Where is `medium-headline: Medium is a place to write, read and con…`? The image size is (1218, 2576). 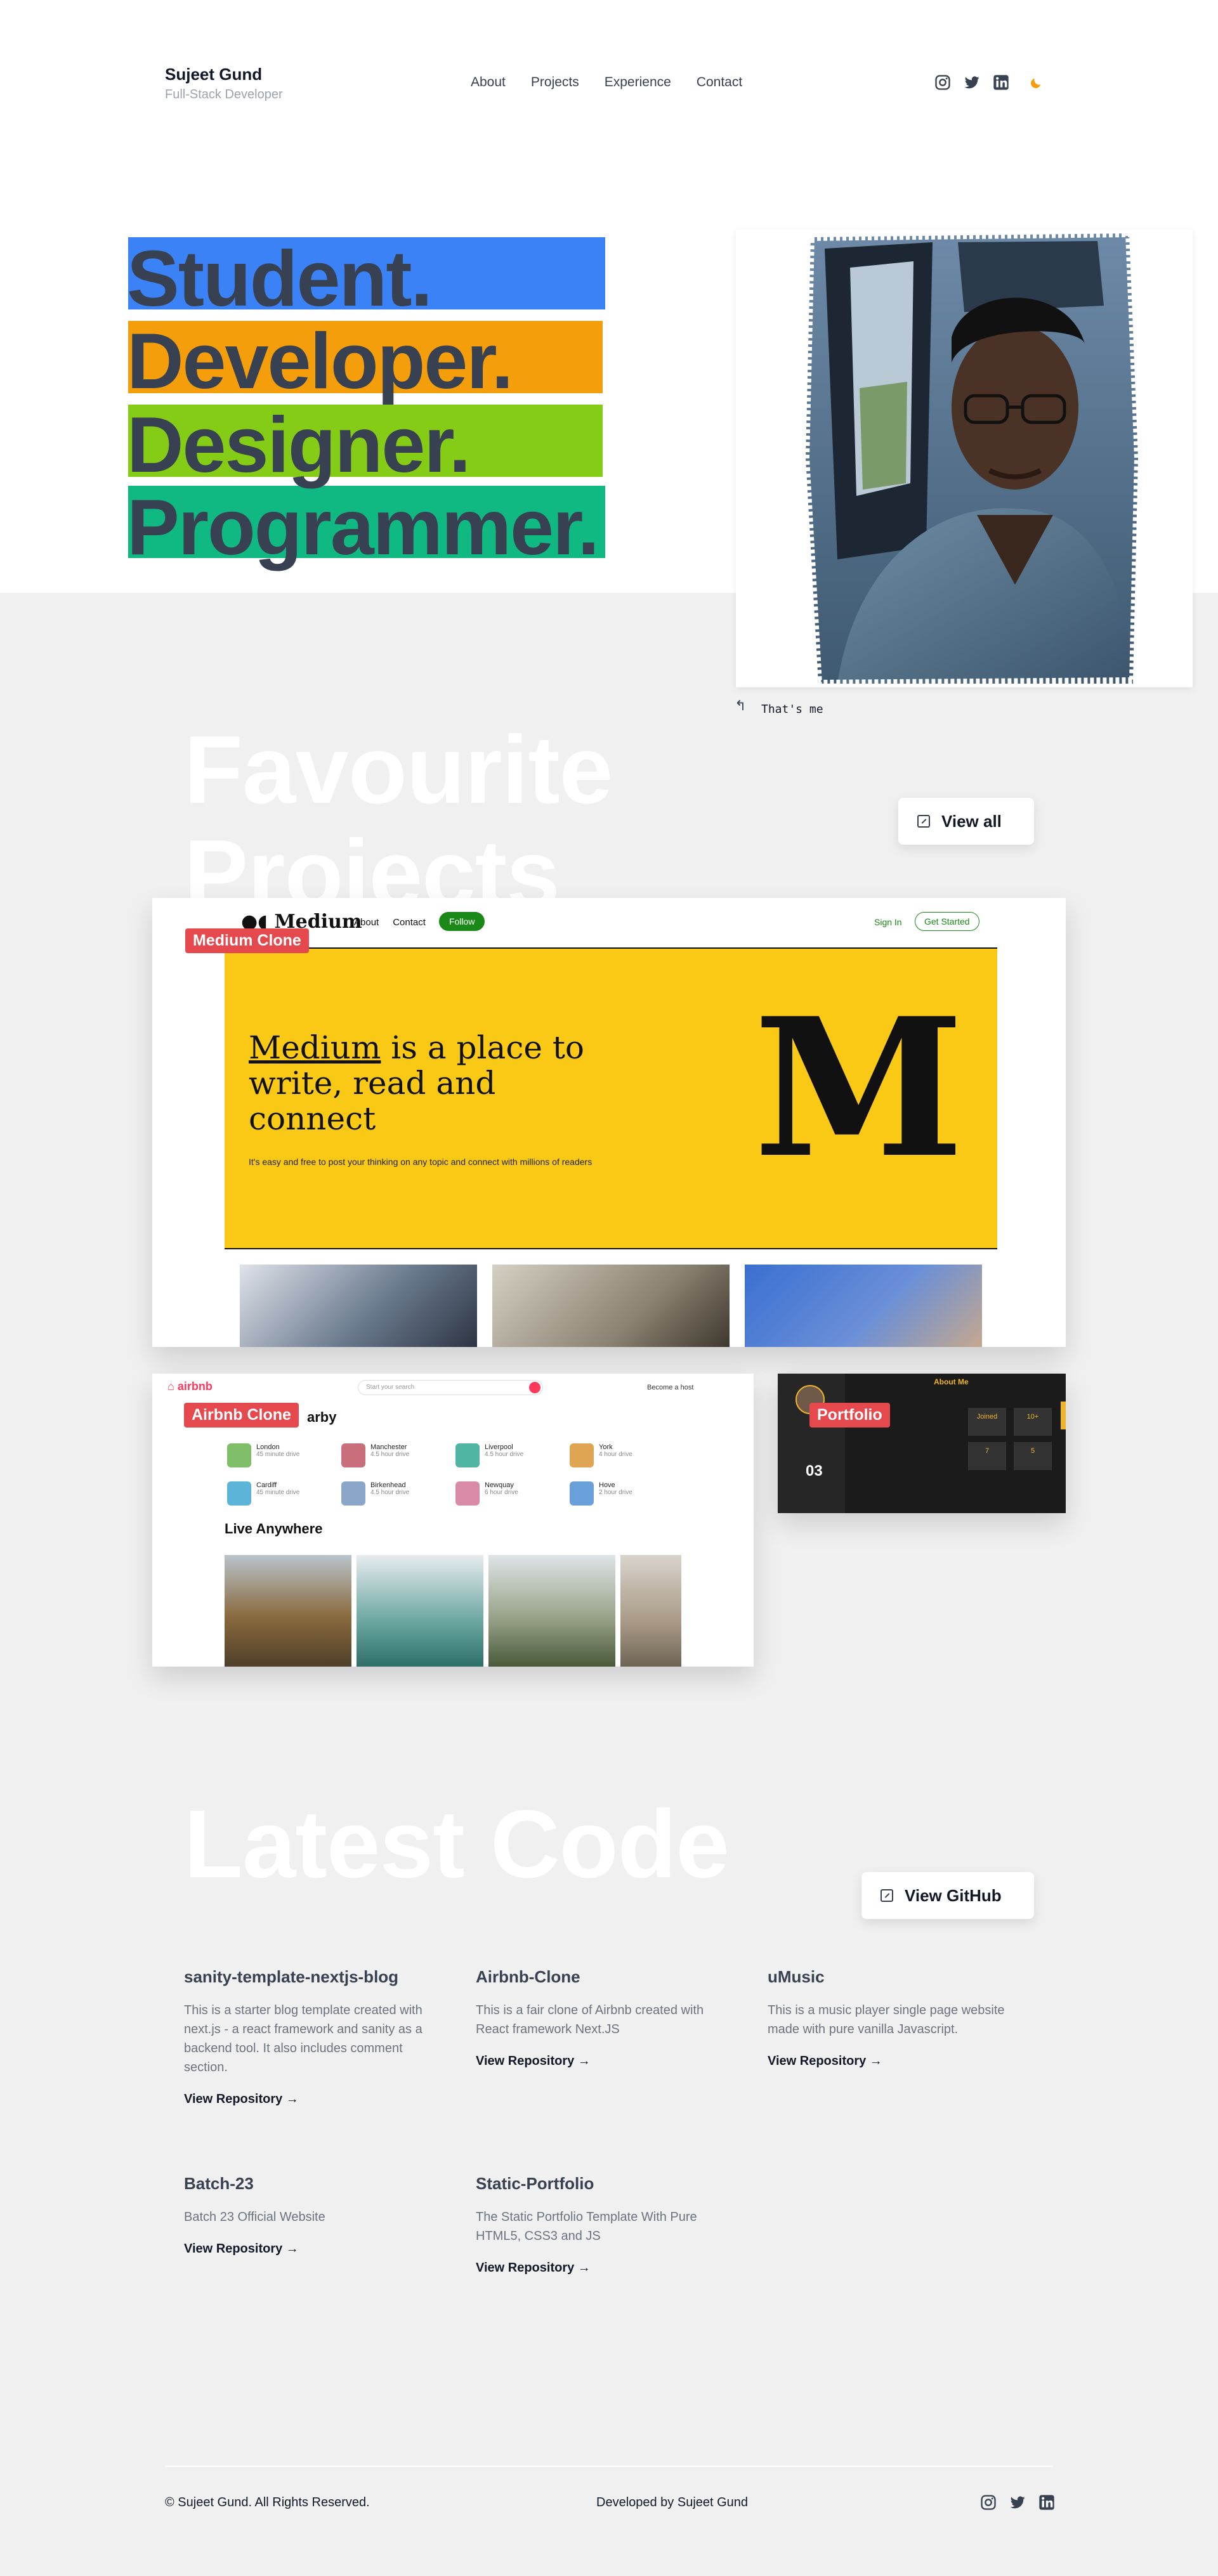 medium-headline: Medium is a place to write, read and con… is located at coordinates (426, 1083).